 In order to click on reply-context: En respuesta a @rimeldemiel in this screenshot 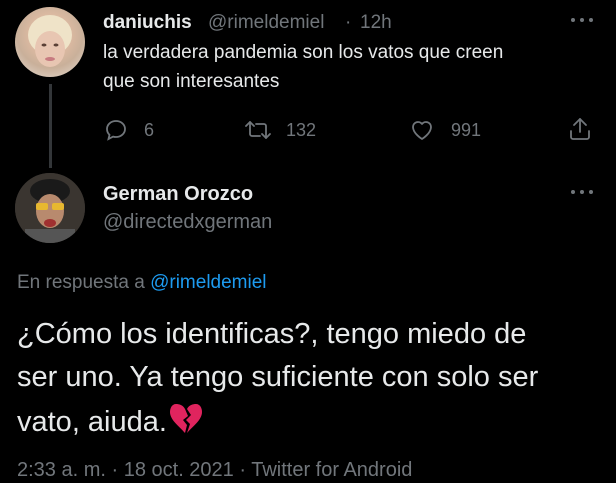, I will do `click(142, 283)`.